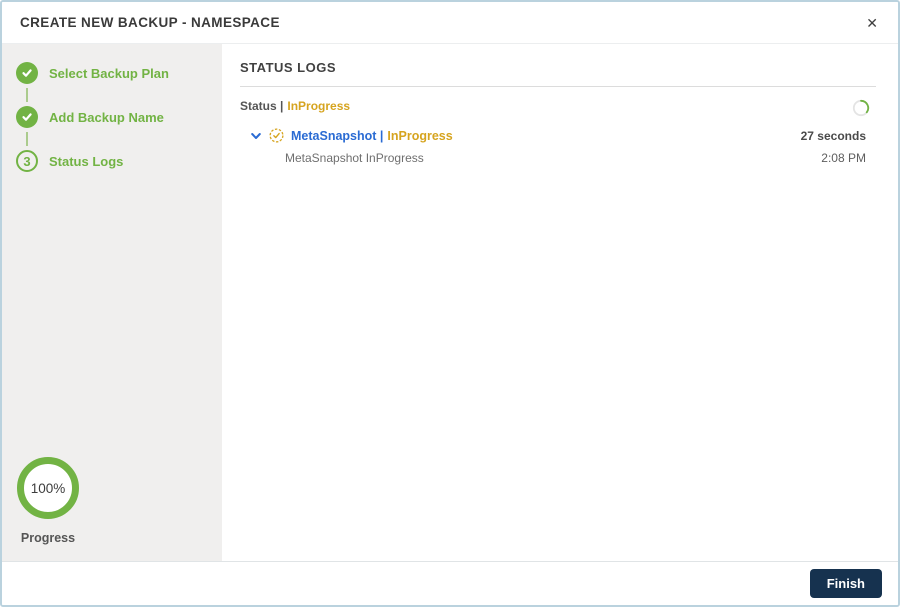  What do you see at coordinates (558, 135) in the screenshot?
I see `log-entry-row: MetaSnapshot | InProgress 27 seconds` at bounding box center [558, 135].